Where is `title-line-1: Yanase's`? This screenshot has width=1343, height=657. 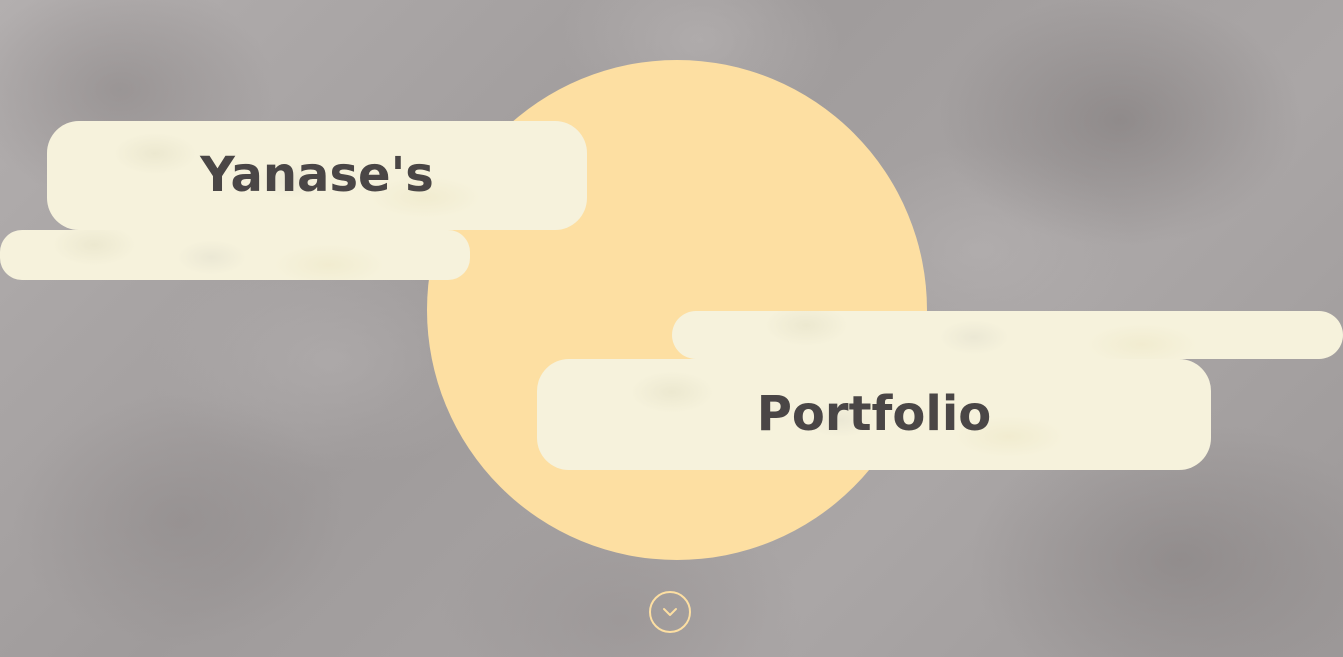
title-line-1: Yanase's is located at coordinates (317, 175).